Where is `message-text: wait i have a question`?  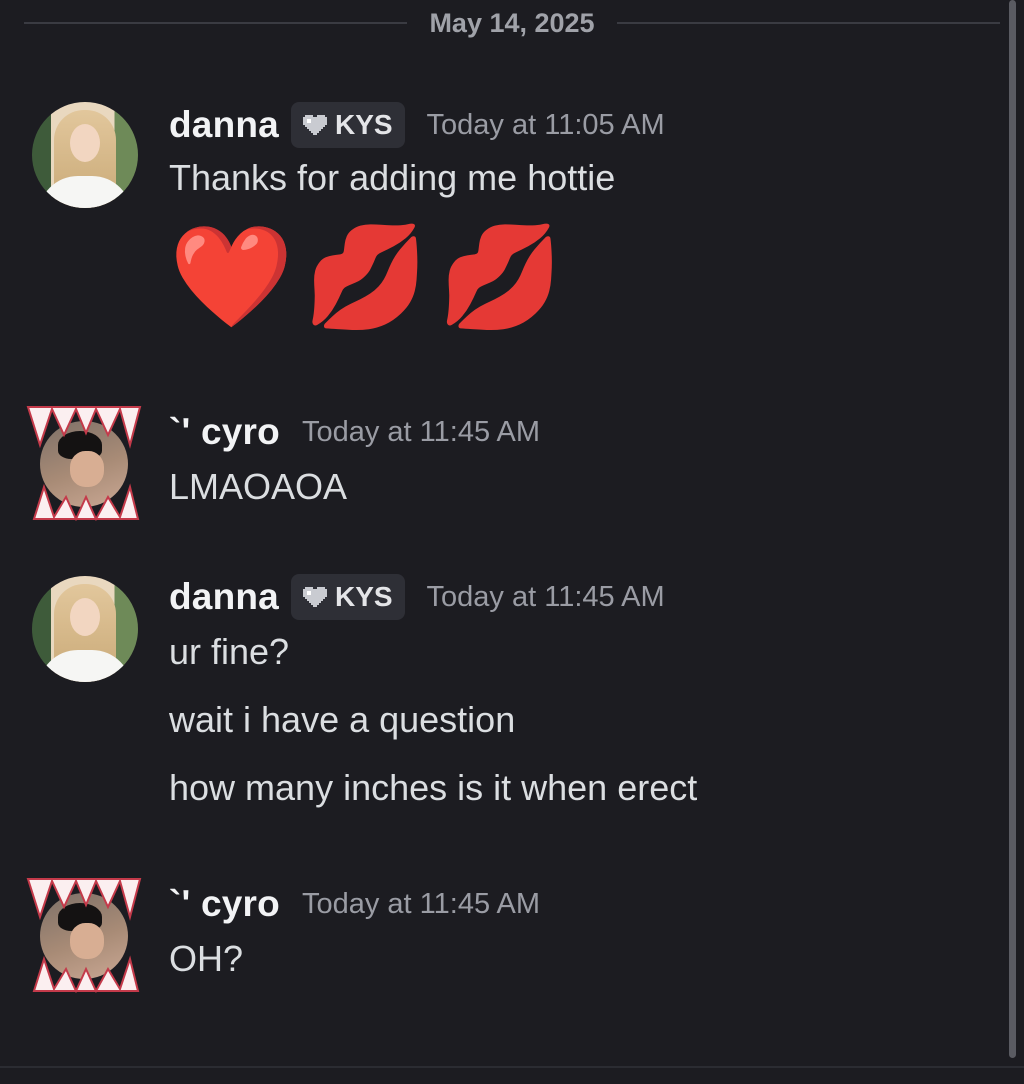 message-text: wait i have a question is located at coordinates (342, 719).